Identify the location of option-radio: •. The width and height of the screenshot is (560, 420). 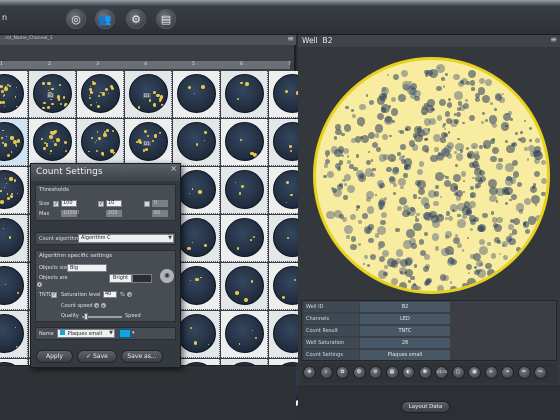
(39, 284).